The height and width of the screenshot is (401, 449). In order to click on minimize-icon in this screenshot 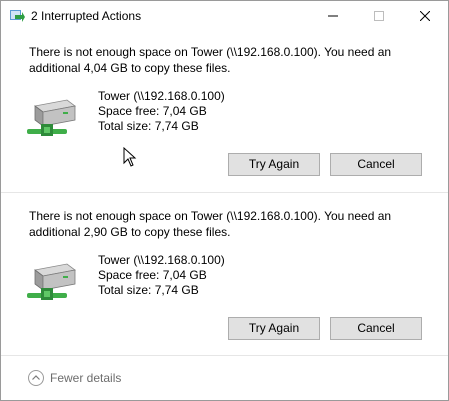, I will do `click(333, 16)`.